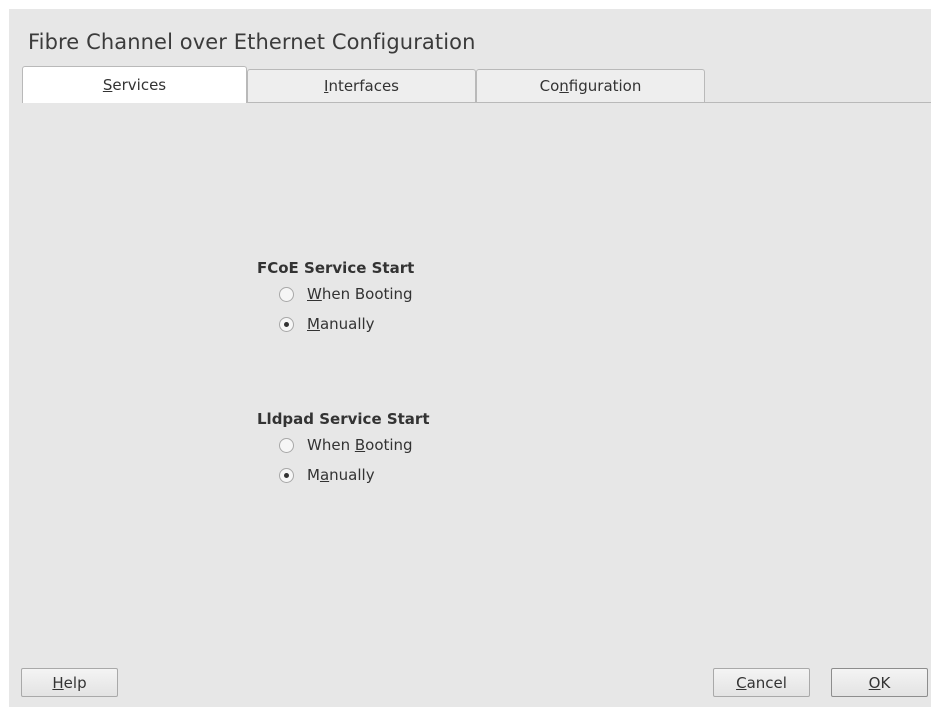 Image resolution: width=931 pixels, height=707 pixels. What do you see at coordinates (336, 268) in the screenshot?
I see `fcoe-service-start-heading: FCoE Service Start` at bounding box center [336, 268].